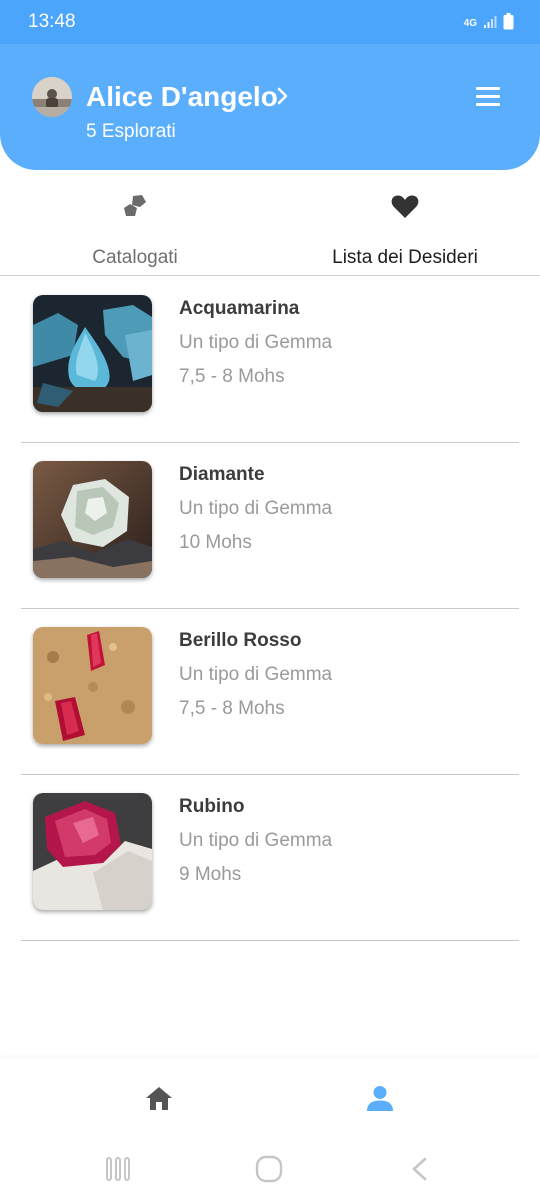 This screenshot has width=540, height=1200. I want to click on signal-icon, so click(490, 24).